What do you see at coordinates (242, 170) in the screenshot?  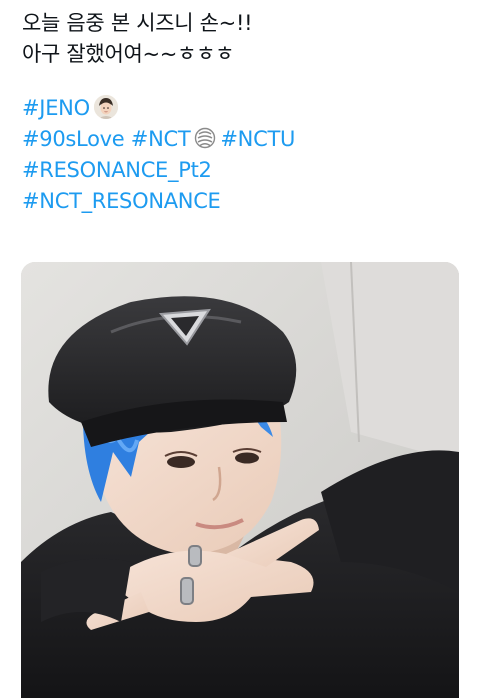 I see `hashtag-row-3: #RESONANCE_Pt2` at bounding box center [242, 170].